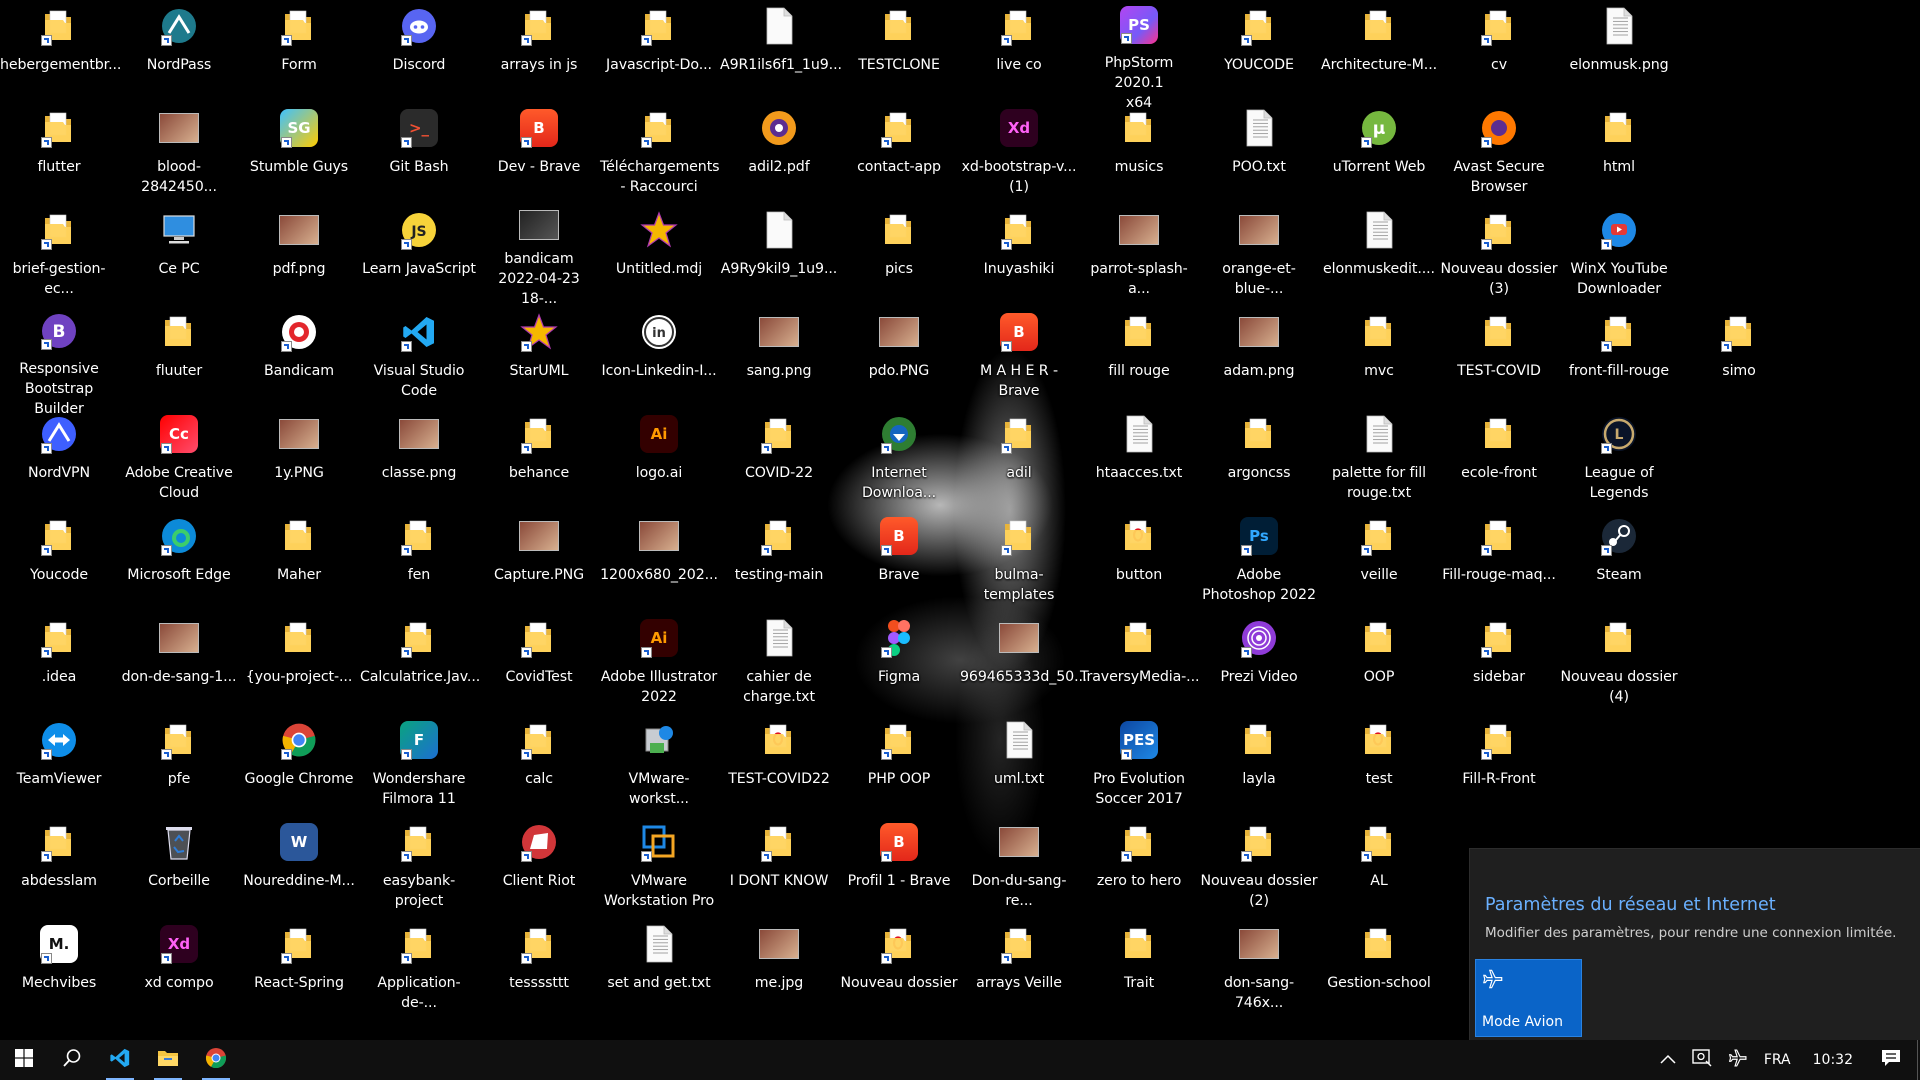 The height and width of the screenshot is (1080, 1920). I want to click on desktop-icon: abdesslam, so click(59, 866).